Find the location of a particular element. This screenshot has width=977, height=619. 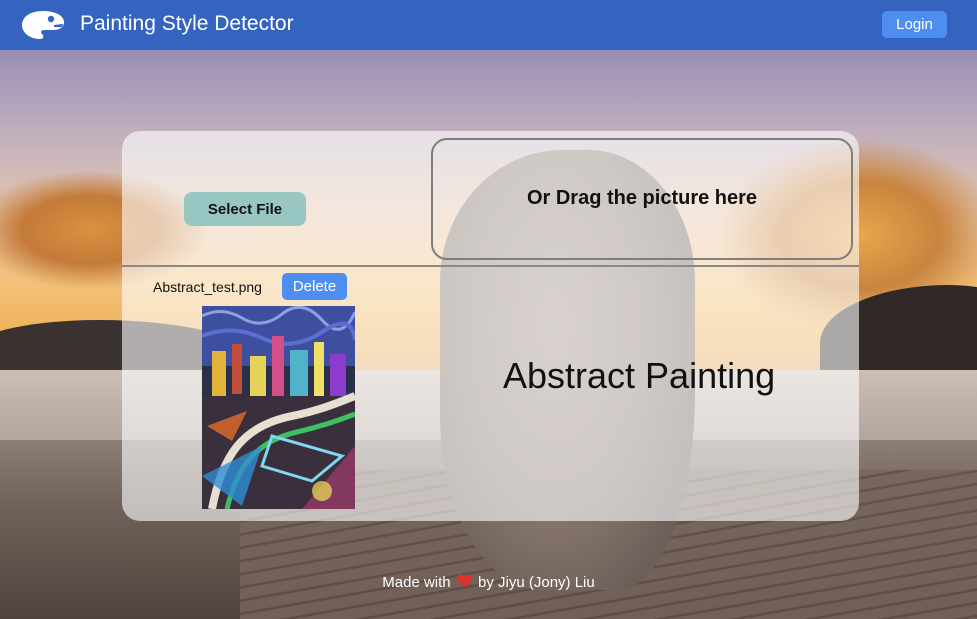

heart-icon is located at coordinates (464, 583).